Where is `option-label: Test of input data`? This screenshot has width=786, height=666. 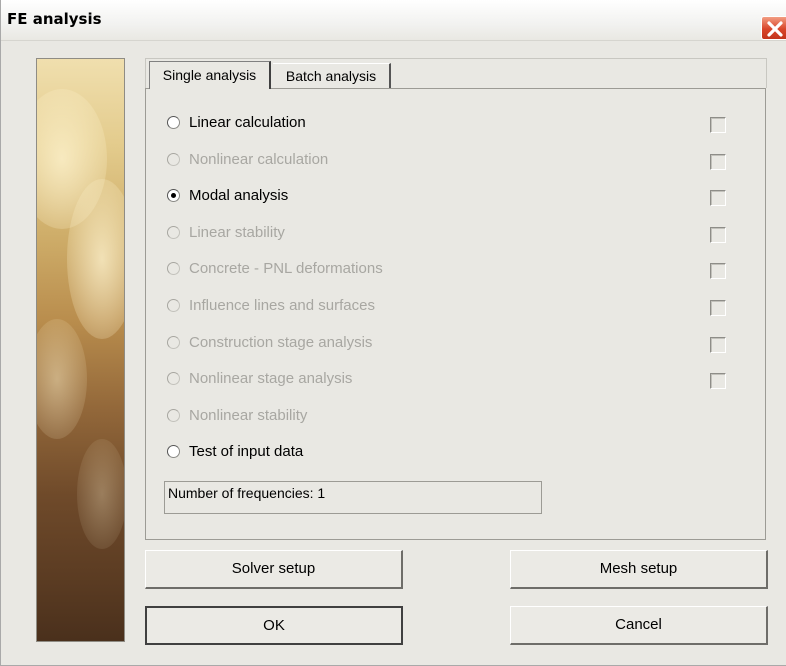
option-label: Test of input data is located at coordinates (246, 451).